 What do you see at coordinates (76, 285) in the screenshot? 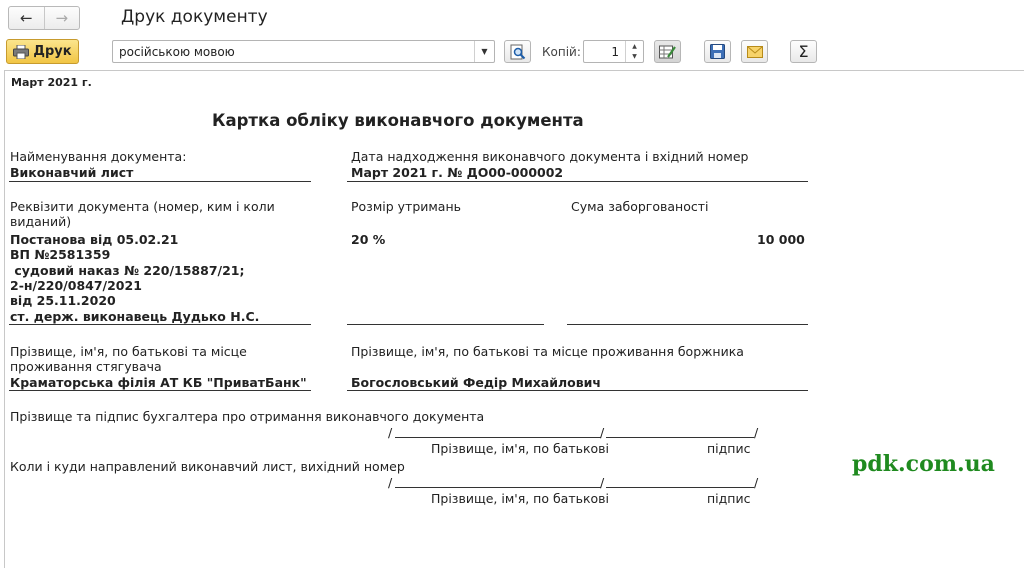
I see `requisites-line: 2-н/220/0847/2021` at bounding box center [76, 285].